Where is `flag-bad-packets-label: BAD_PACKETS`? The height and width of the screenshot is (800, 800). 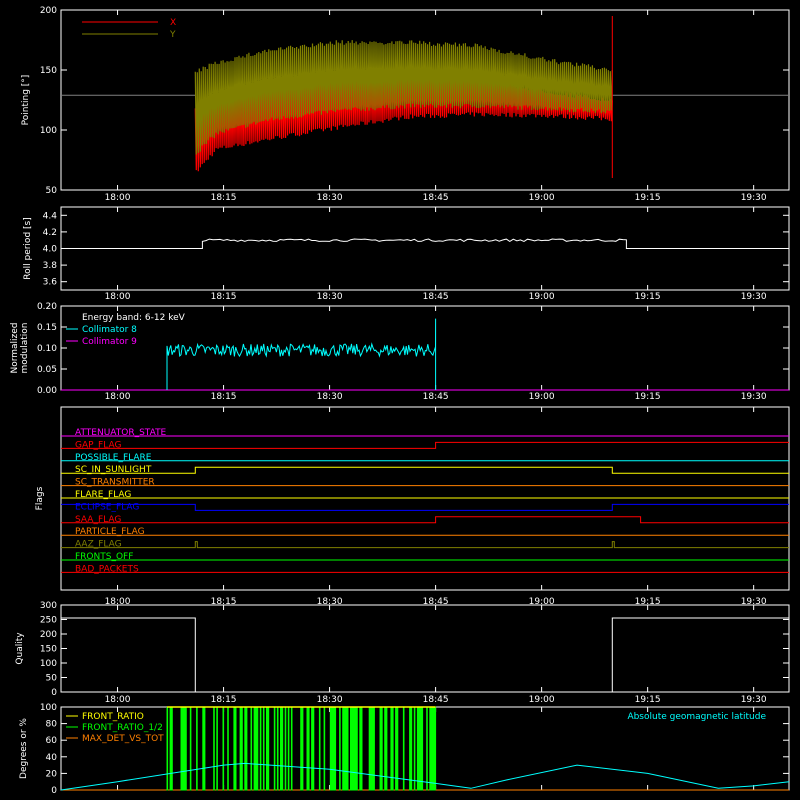 flag-bad-packets-label: BAD_PACKETS is located at coordinates (107, 569).